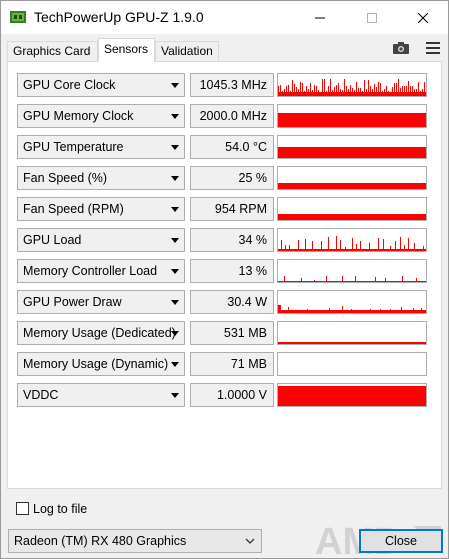 Image resolution: width=449 pixels, height=559 pixels. Describe the element at coordinates (250, 541) in the screenshot. I see `chevron-down-icon` at that location.